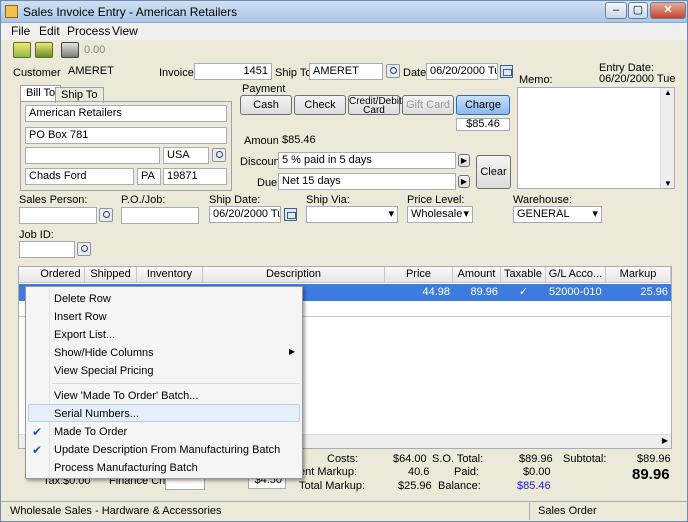  What do you see at coordinates (352, 214) in the screenshot?
I see `ship-via-select` at bounding box center [352, 214].